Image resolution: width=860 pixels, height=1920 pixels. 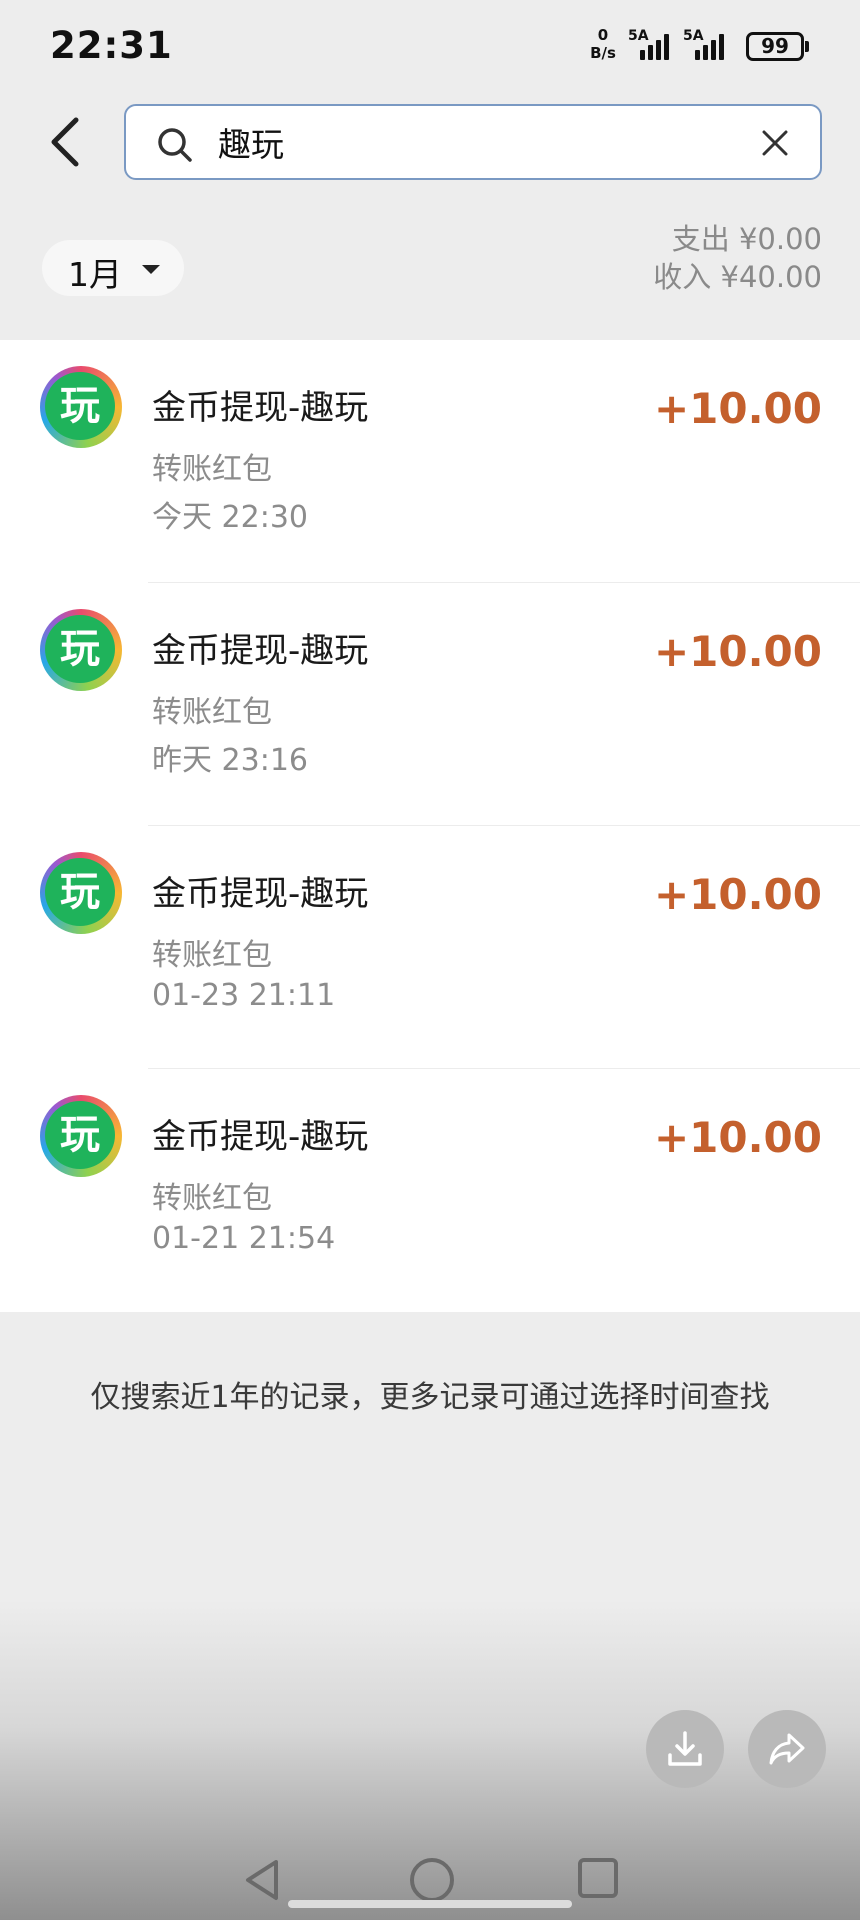 What do you see at coordinates (775, 46) in the screenshot?
I see `battery-icon: 99` at bounding box center [775, 46].